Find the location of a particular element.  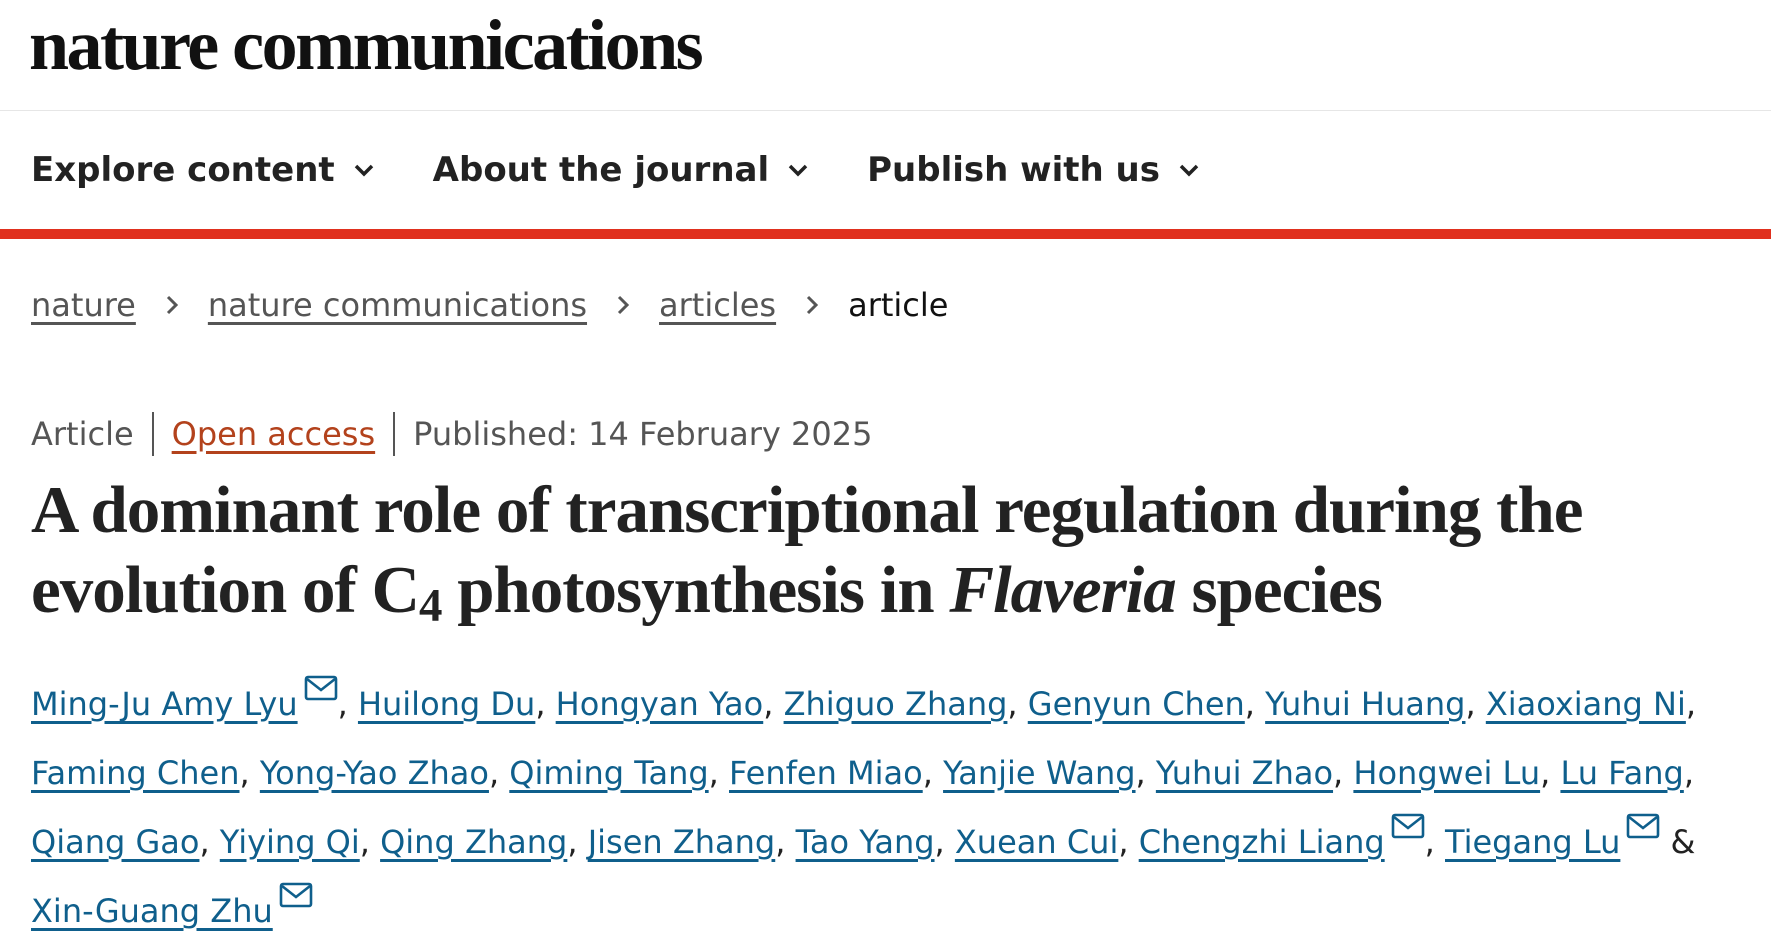

author-link: Yuhui Zhao is located at coordinates (1244, 773).